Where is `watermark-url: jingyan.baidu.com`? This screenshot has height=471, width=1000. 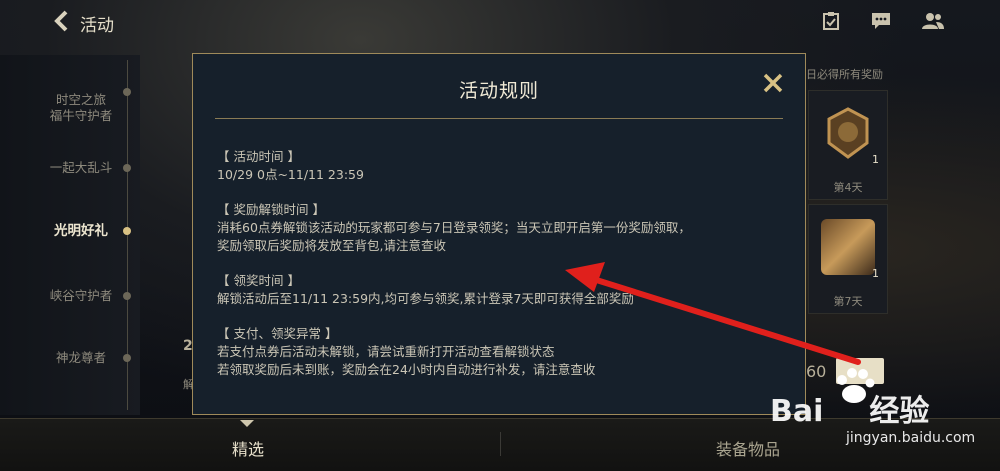
watermark-url: jingyan.baidu.com is located at coordinates (911, 438).